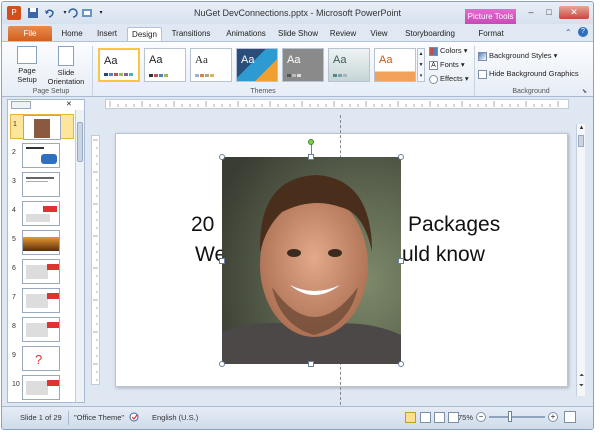 Image resolution: width=600 pixels, height=438 pixels. I want to click on fit-to-window-icon, so click(570, 417).